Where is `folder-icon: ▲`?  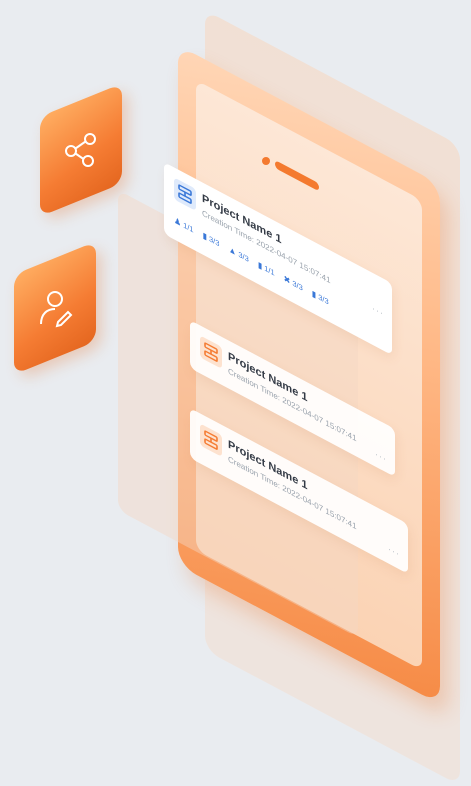
folder-icon: ▲ is located at coordinates (232, 251).